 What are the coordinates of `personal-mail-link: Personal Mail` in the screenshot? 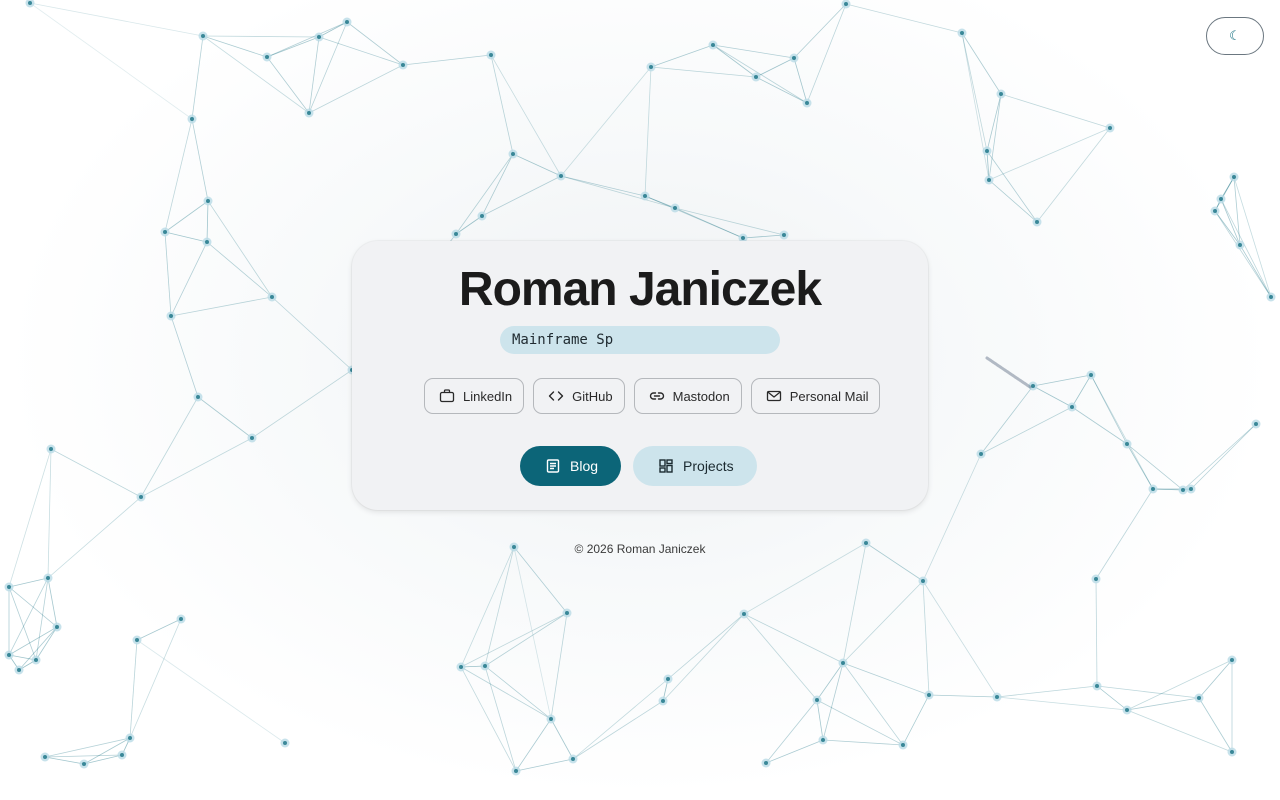 It's located at (815, 396).